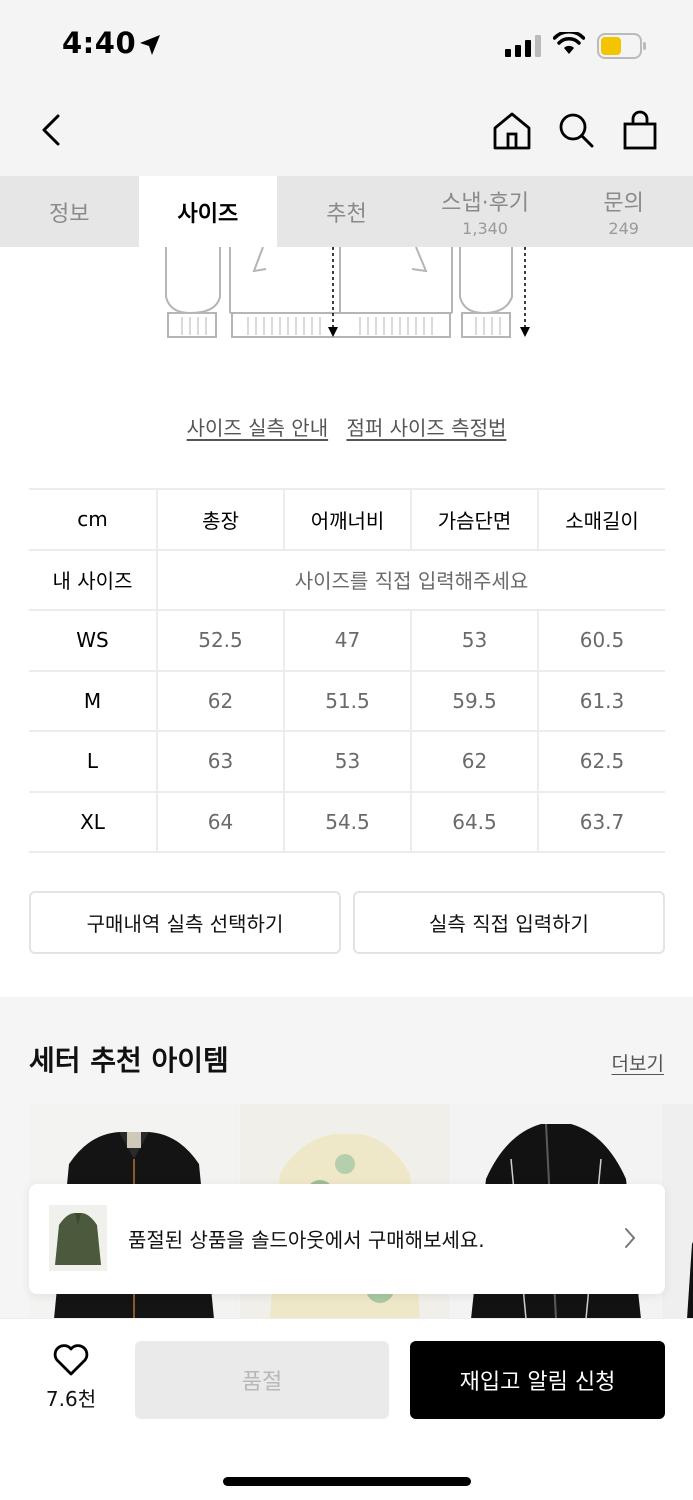 The width and height of the screenshot is (693, 1500). I want to click on status-time: 4:40, so click(99, 43).